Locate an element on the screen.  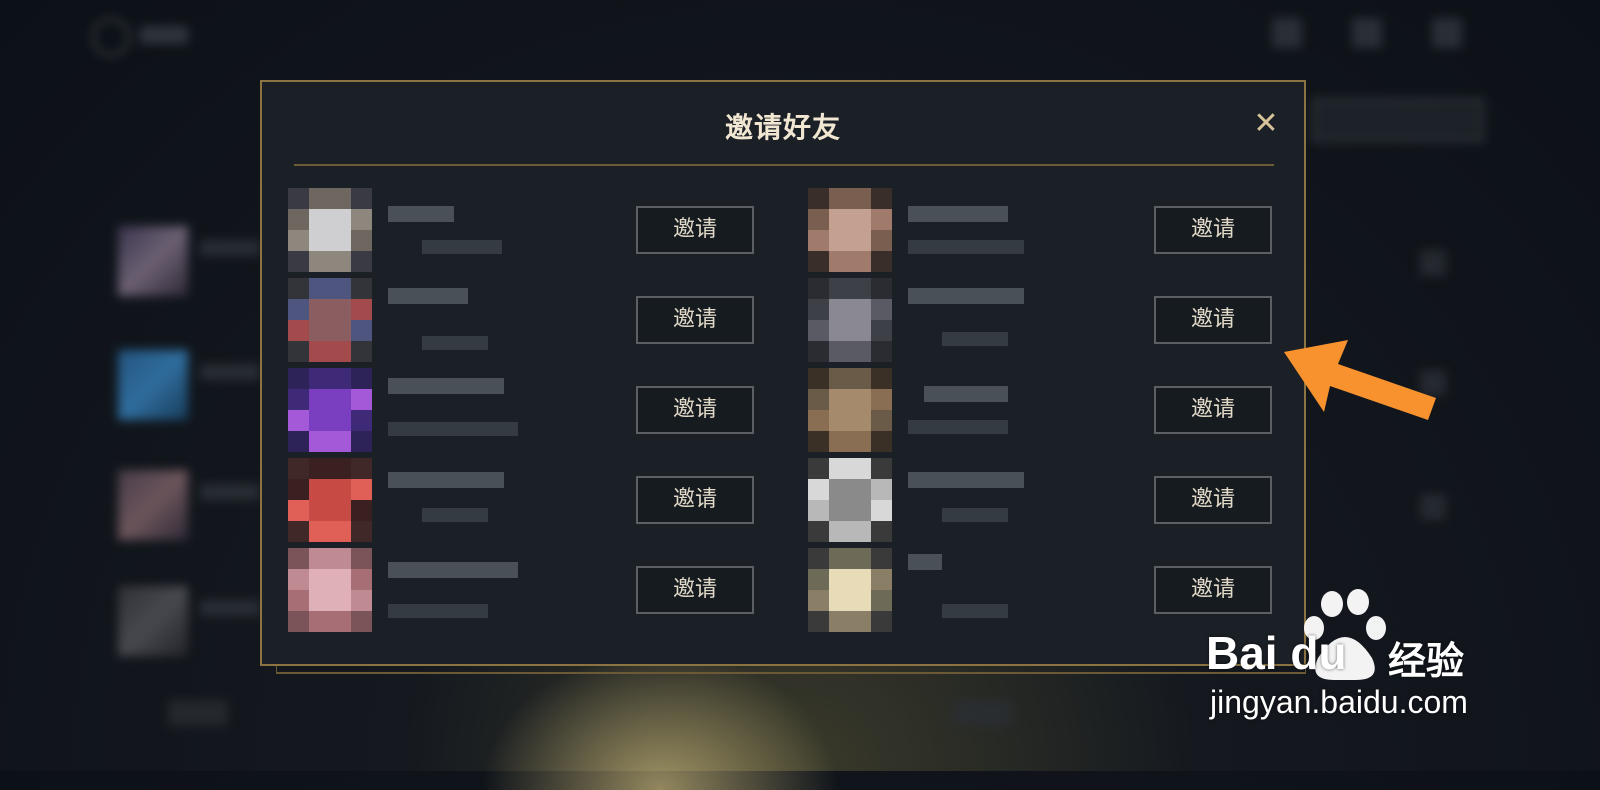
list-fade is located at coordinates (783, 654).